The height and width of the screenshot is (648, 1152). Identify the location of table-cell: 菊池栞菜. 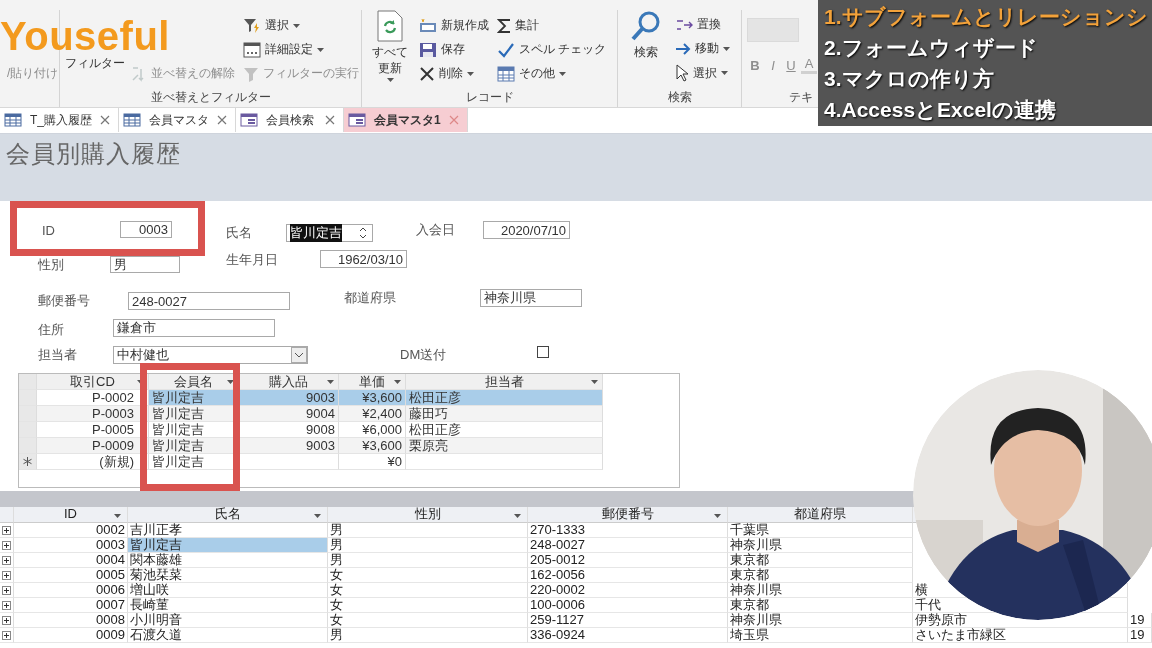
(228, 575).